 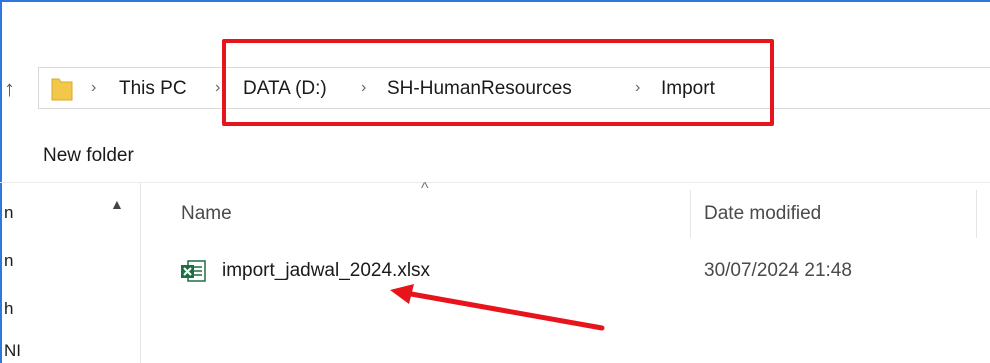 What do you see at coordinates (88, 156) in the screenshot?
I see `new-folder-button: New folder` at bounding box center [88, 156].